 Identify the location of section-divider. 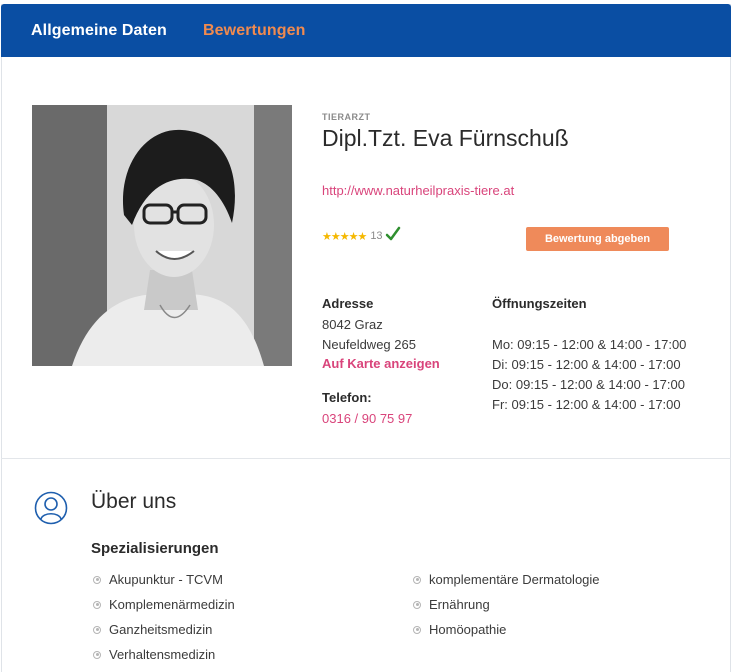
(366, 458).